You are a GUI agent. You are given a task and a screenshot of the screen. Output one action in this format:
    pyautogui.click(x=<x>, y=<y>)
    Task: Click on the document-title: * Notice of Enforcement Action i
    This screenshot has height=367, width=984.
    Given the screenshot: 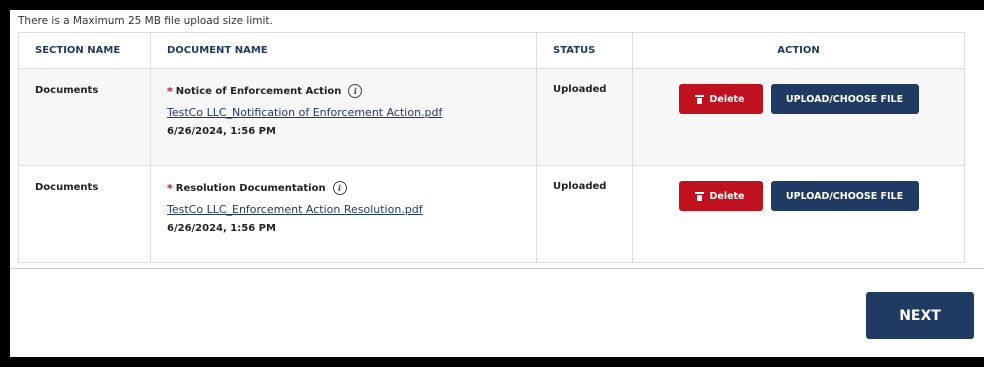 What is the action you would take?
    pyautogui.click(x=351, y=91)
    